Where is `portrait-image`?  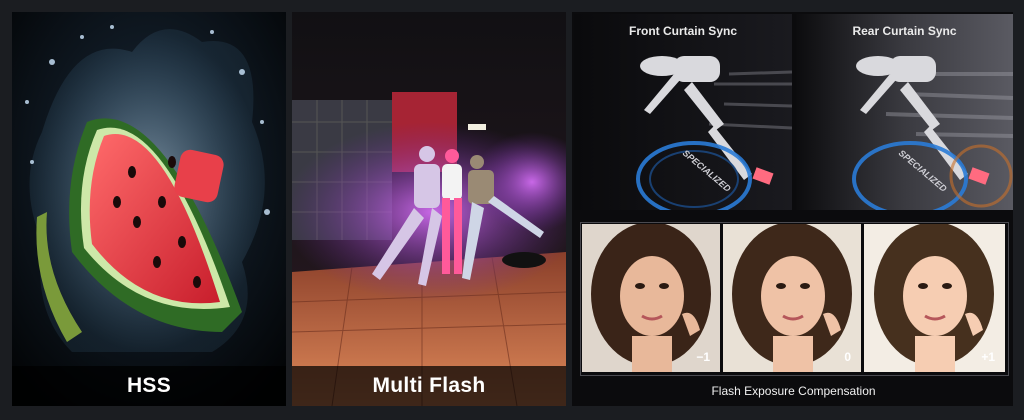 portrait-image is located at coordinates (792, 298).